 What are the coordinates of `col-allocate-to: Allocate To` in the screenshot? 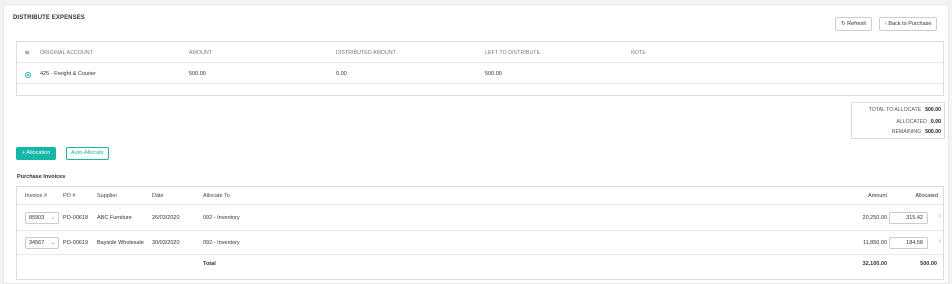 It's located at (216, 196).